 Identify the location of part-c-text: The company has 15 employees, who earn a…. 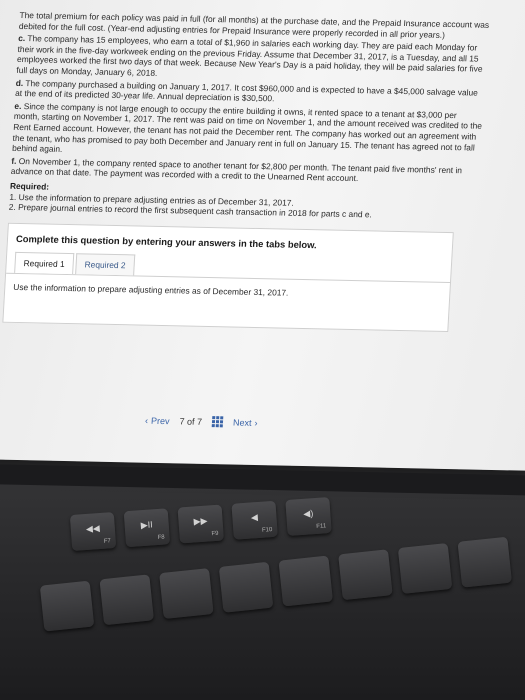
(249, 55).